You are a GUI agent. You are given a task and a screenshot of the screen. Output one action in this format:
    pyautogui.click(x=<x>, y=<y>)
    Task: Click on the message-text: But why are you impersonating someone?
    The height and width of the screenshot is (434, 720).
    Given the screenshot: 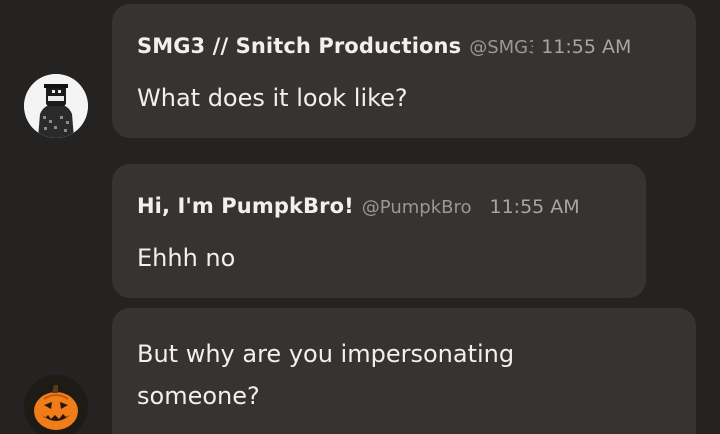 What is the action you would take?
    pyautogui.click(x=326, y=375)
    